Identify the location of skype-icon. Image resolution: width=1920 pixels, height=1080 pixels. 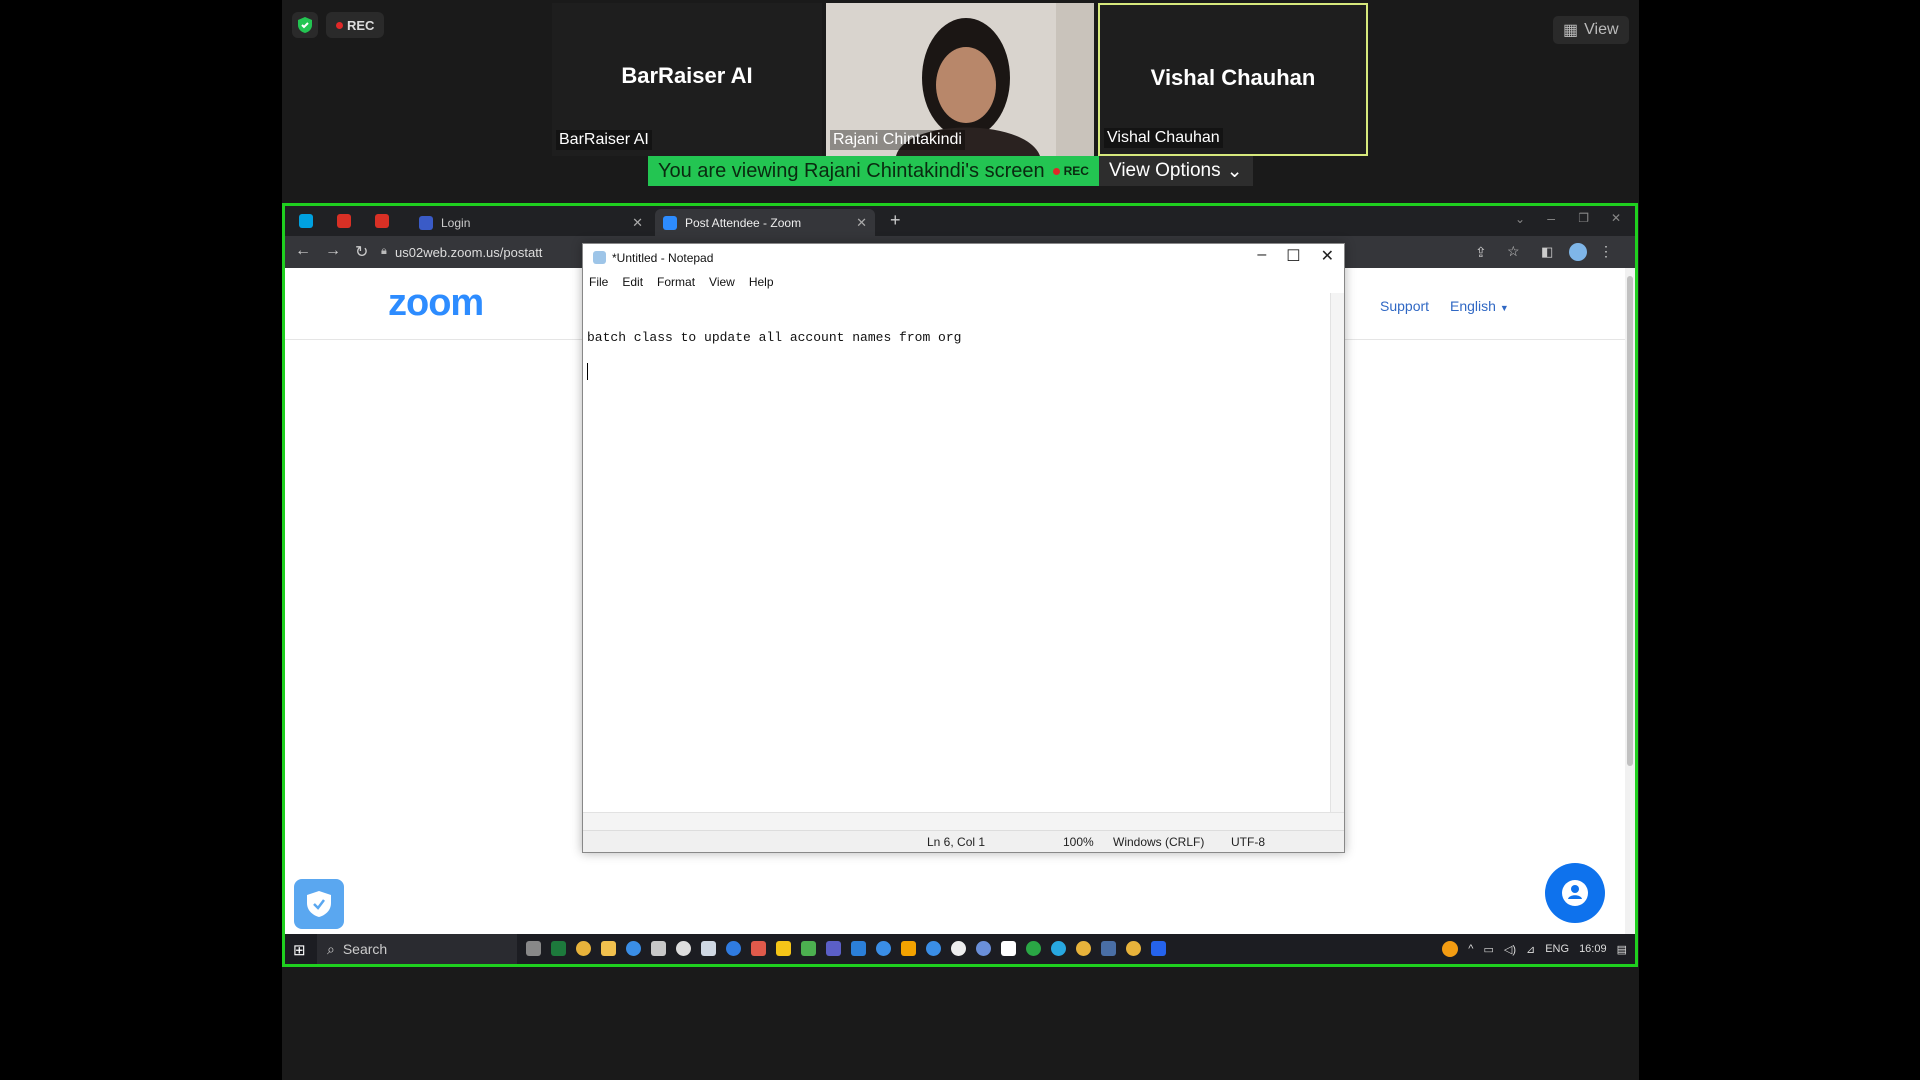
(733, 948).